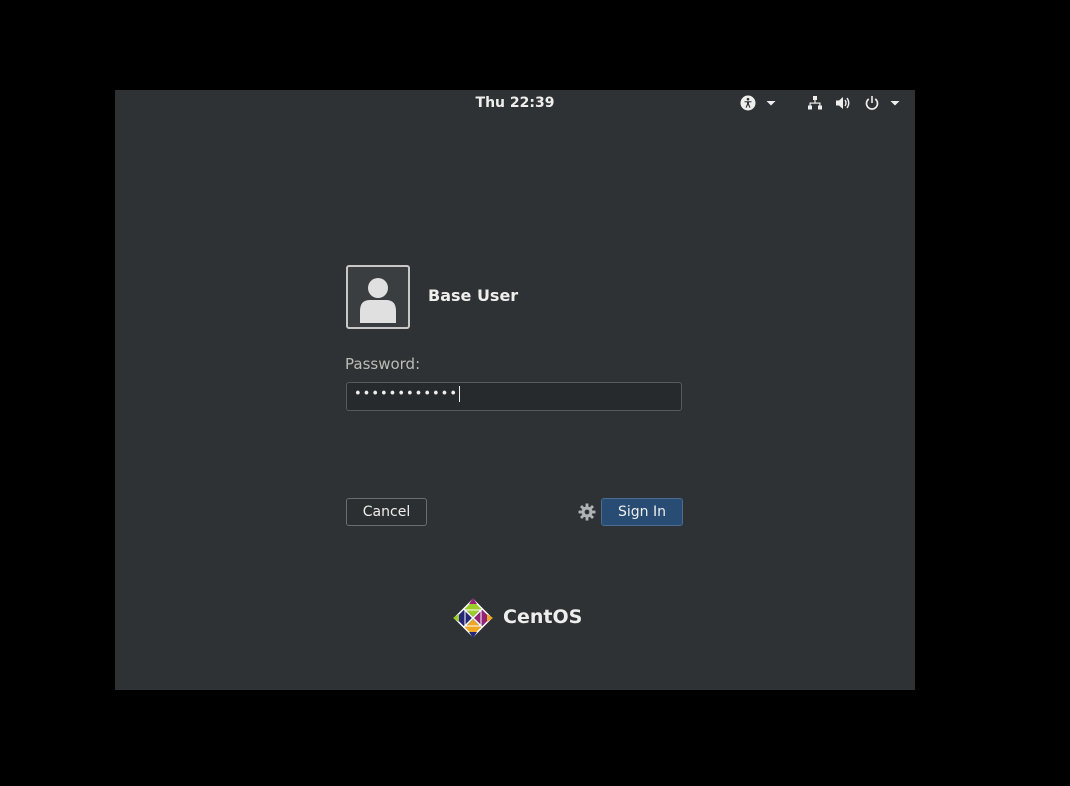 This screenshot has width=1070, height=786. Describe the element at coordinates (473, 618) in the screenshot. I see `centos-logo-icon` at that location.